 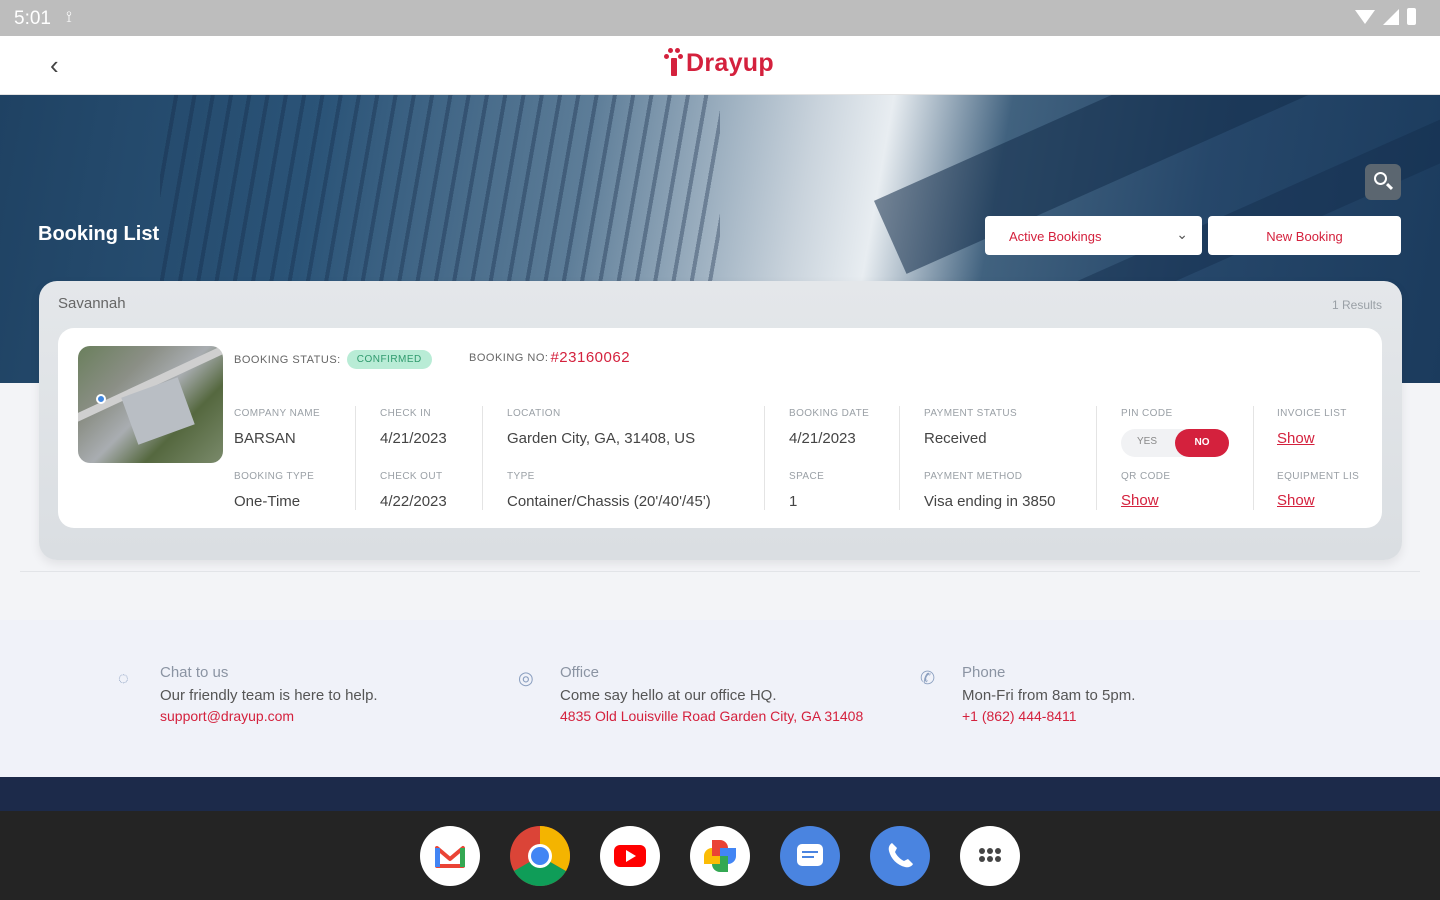 I want to click on booking-date-value: 4/21/2023, so click(x=822, y=438).